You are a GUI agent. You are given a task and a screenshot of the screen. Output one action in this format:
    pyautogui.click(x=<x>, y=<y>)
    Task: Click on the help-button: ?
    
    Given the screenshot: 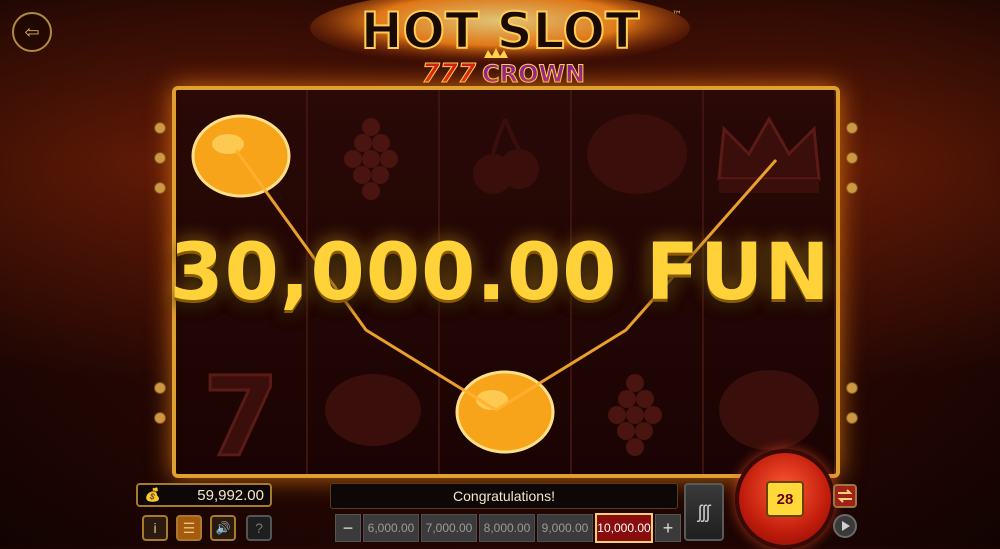 What is the action you would take?
    pyautogui.click(x=259, y=528)
    